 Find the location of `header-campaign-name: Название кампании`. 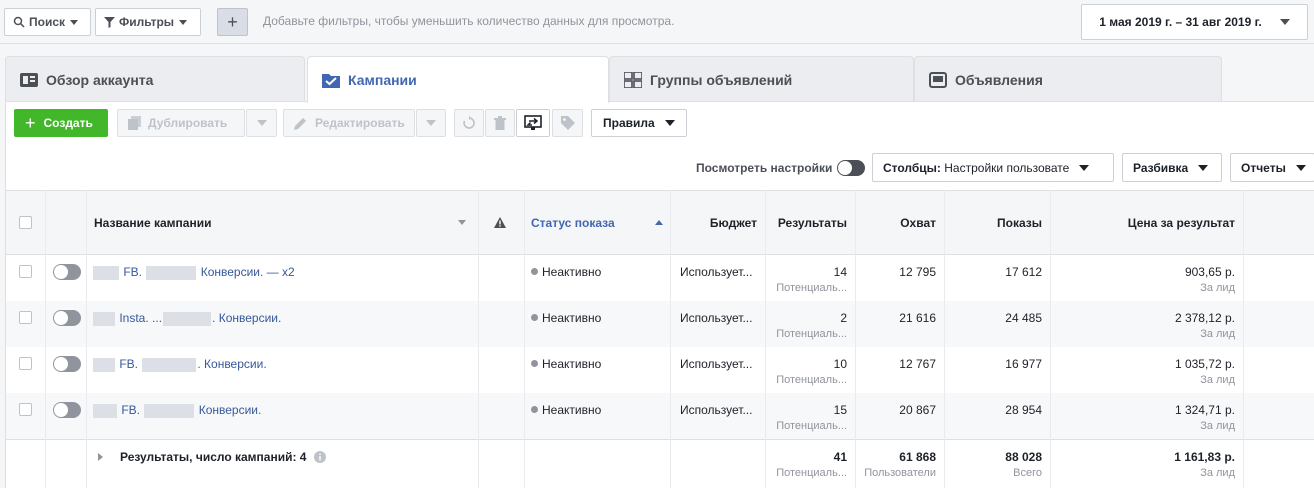

header-campaign-name: Название кампании is located at coordinates (284, 222).